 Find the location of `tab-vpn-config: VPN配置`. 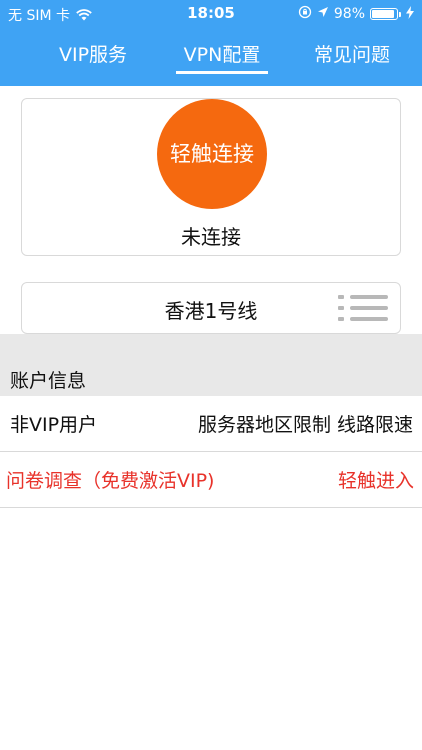

tab-vpn-config: VPN配置 is located at coordinates (222, 57).